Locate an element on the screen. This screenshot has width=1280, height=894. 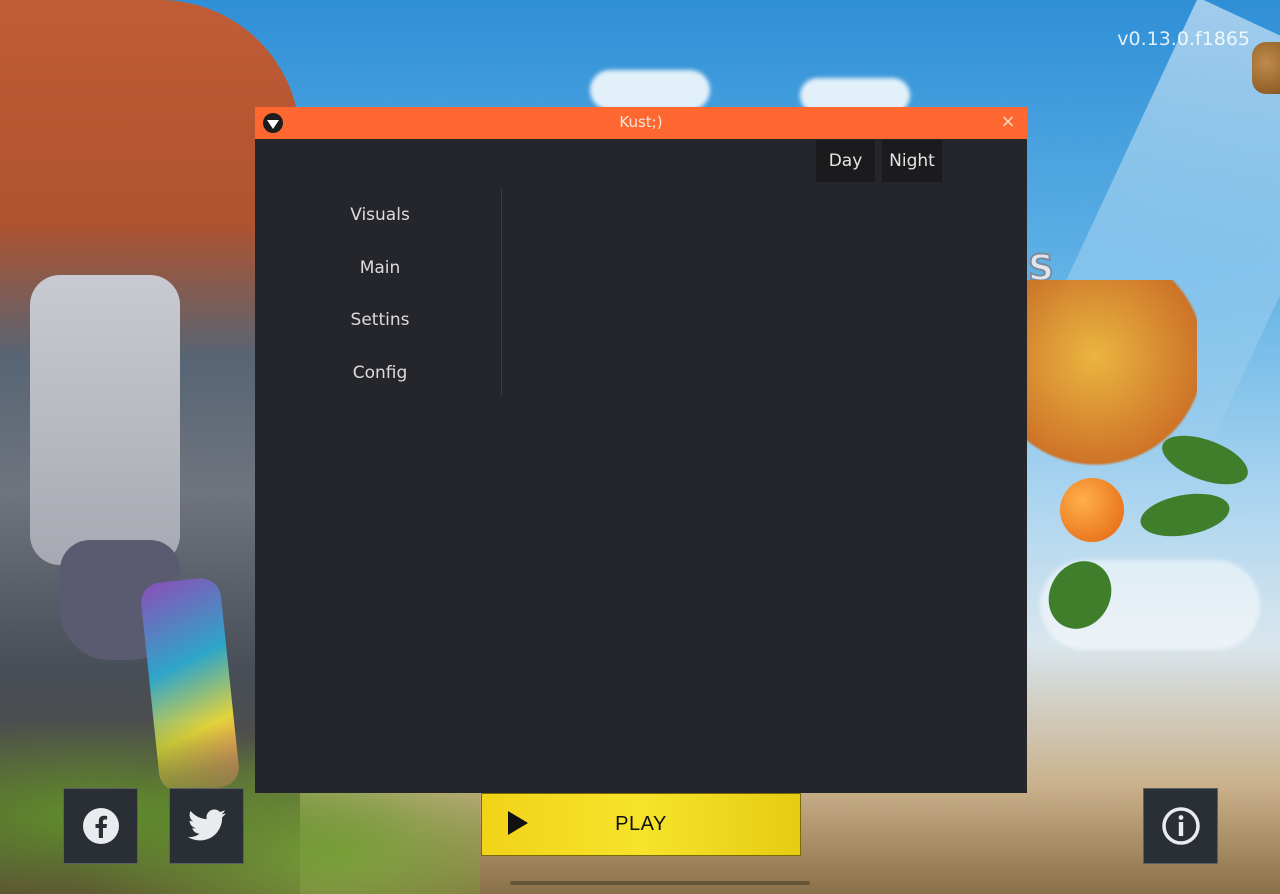
window-title: Kust;) is located at coordinates (641, 122).